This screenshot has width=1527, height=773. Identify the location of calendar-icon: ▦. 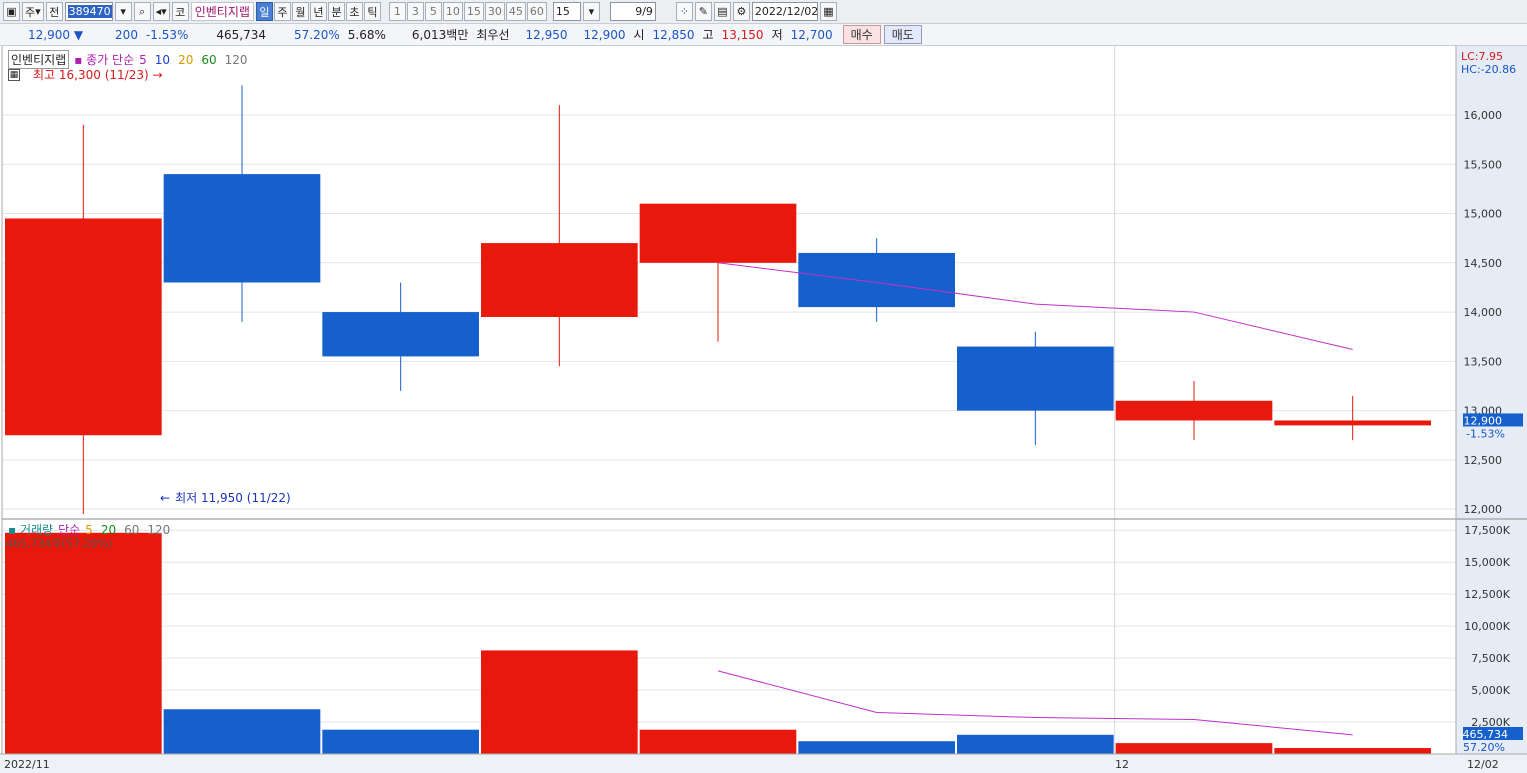
(828, 11).